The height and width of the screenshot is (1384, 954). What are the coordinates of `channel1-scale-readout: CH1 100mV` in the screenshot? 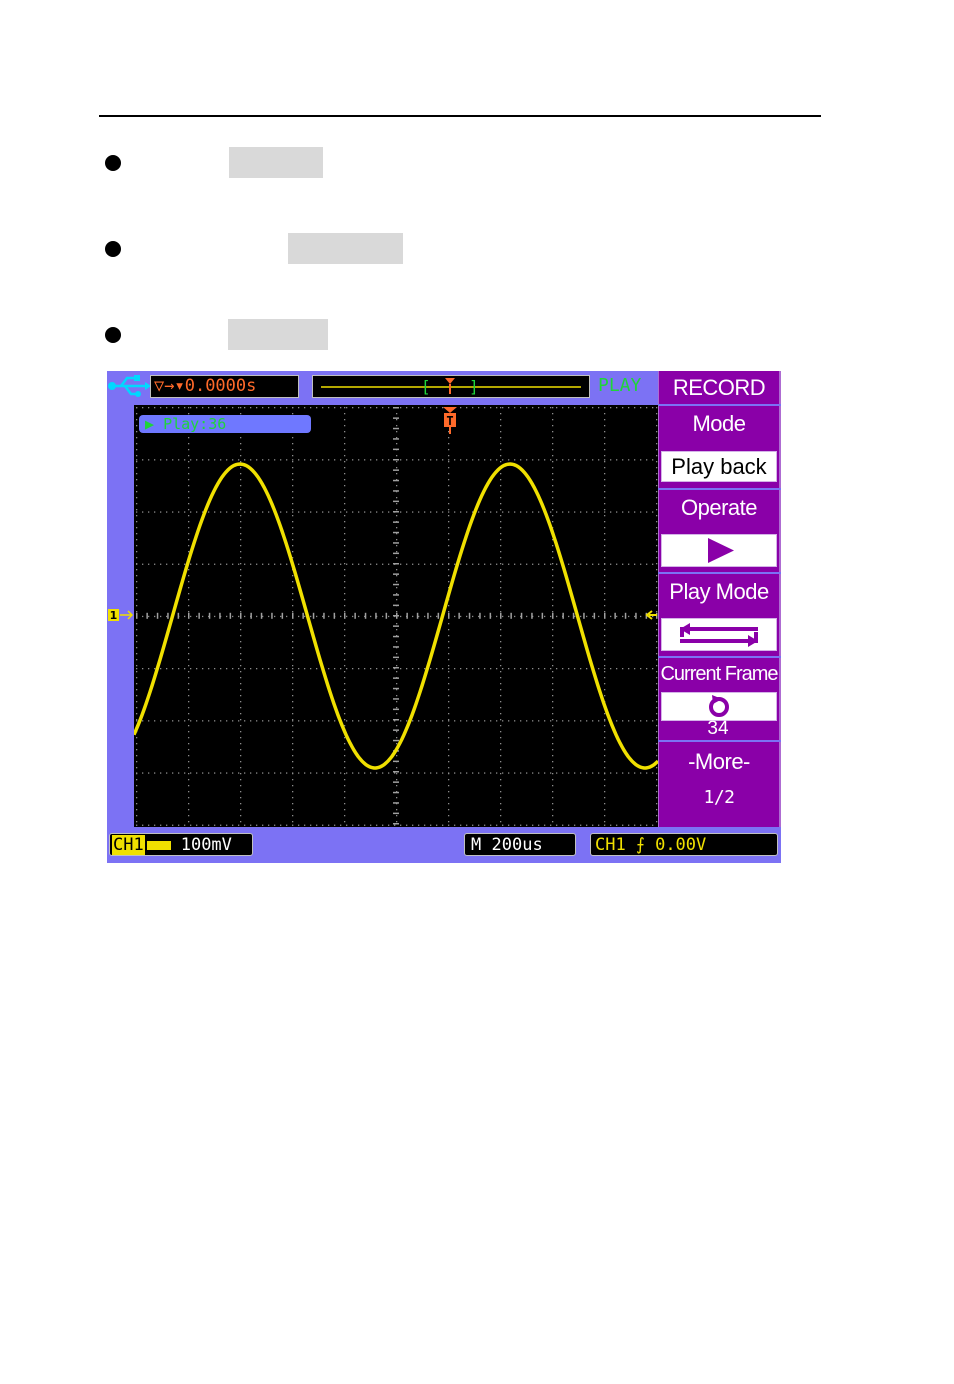 It's located at (181, 844).